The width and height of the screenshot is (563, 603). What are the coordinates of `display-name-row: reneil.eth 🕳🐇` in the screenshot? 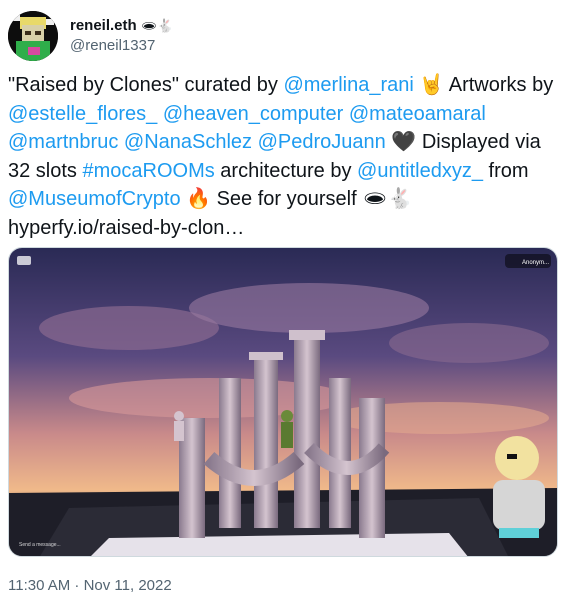 It's located at (121, 26).